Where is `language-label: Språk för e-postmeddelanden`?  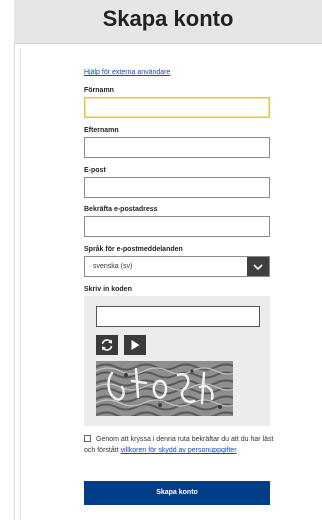
language-label: Språk för e-postmeddelanden is located at coordinates (133, 249).